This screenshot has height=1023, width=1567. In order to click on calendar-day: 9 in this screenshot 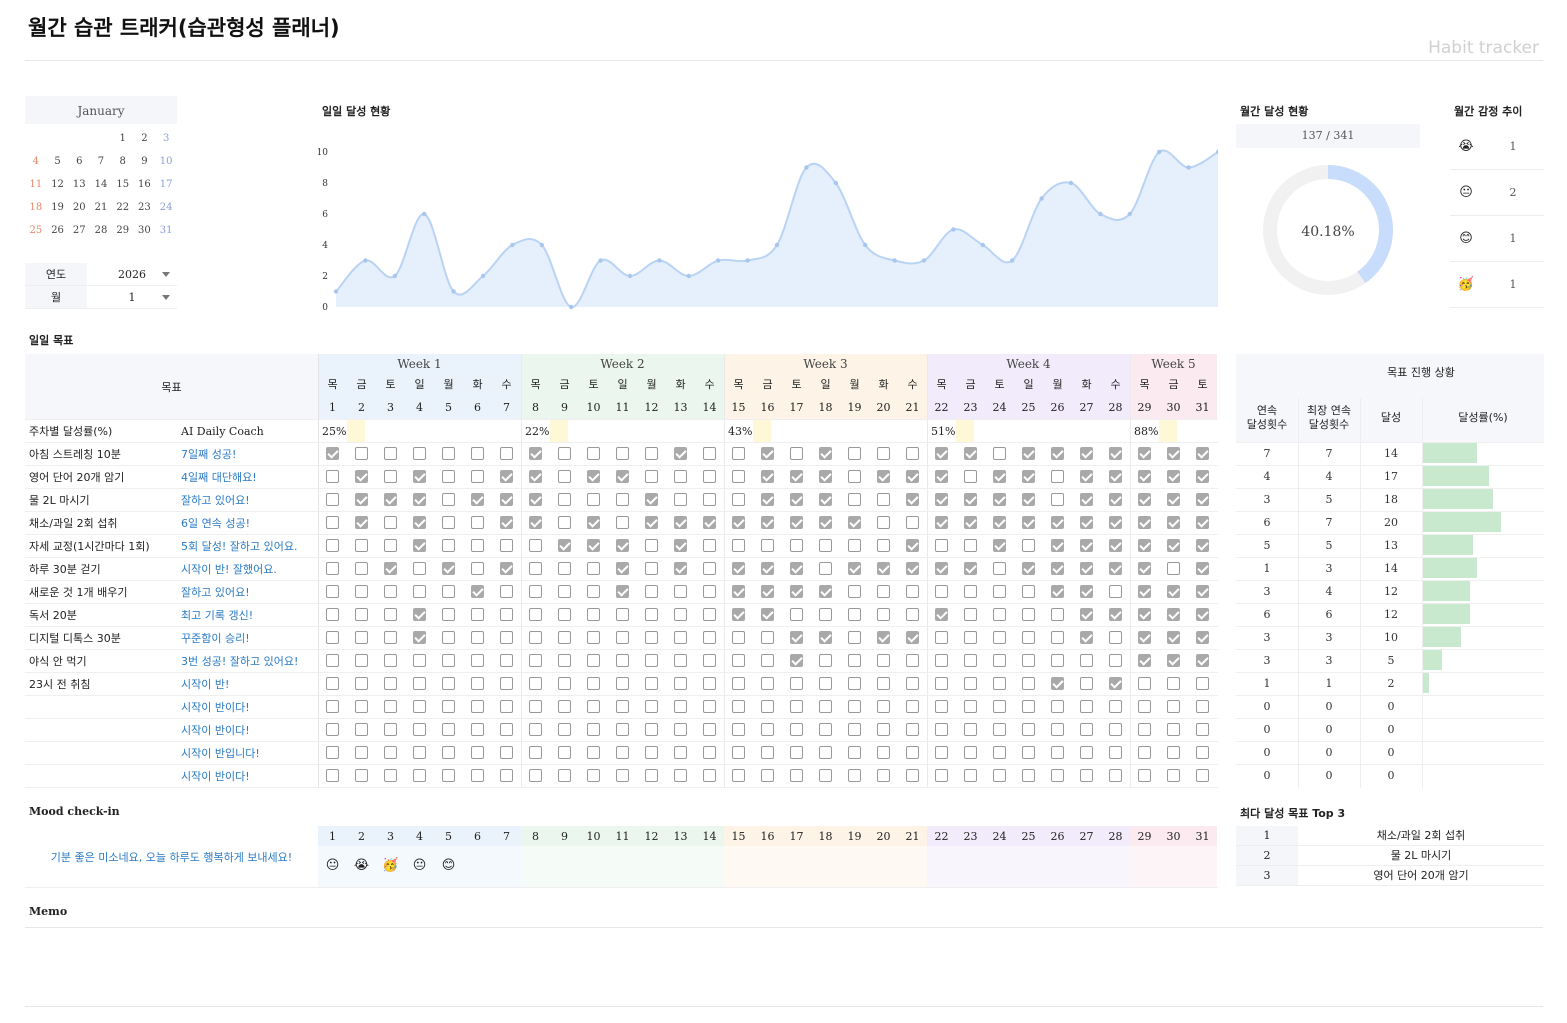, I will do `click(145, 161)`.